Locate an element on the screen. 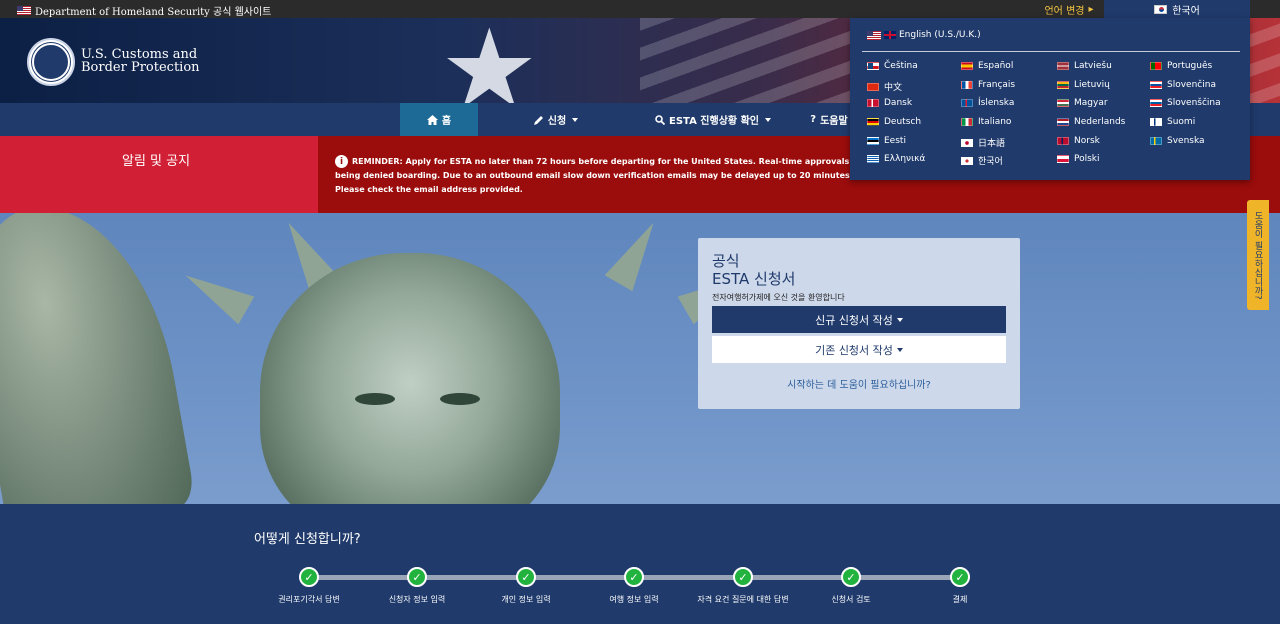  language-option-polish: Polski is located at coordinates (1078, 159).